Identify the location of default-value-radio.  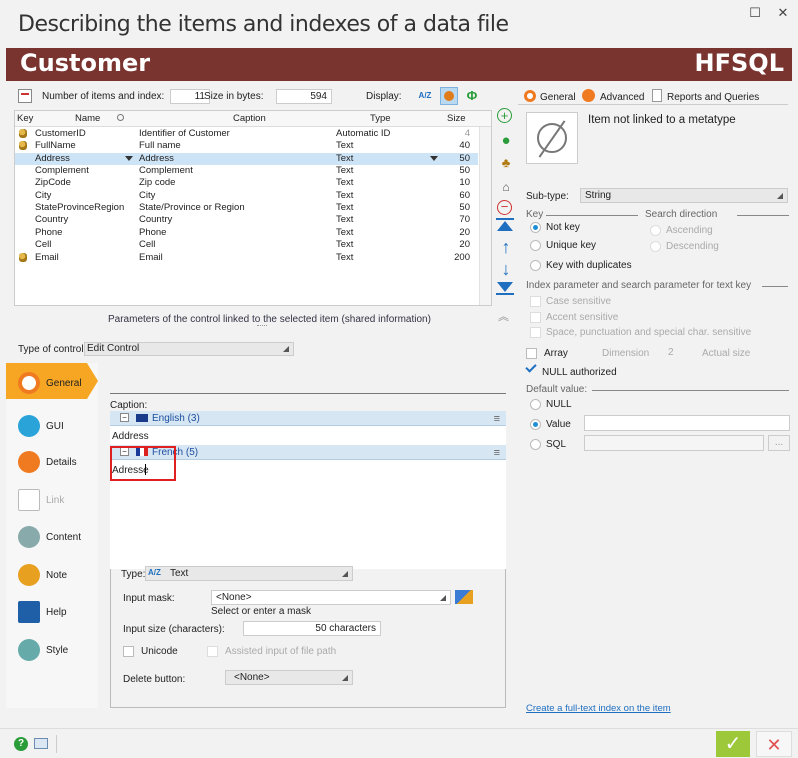
(535, 424).